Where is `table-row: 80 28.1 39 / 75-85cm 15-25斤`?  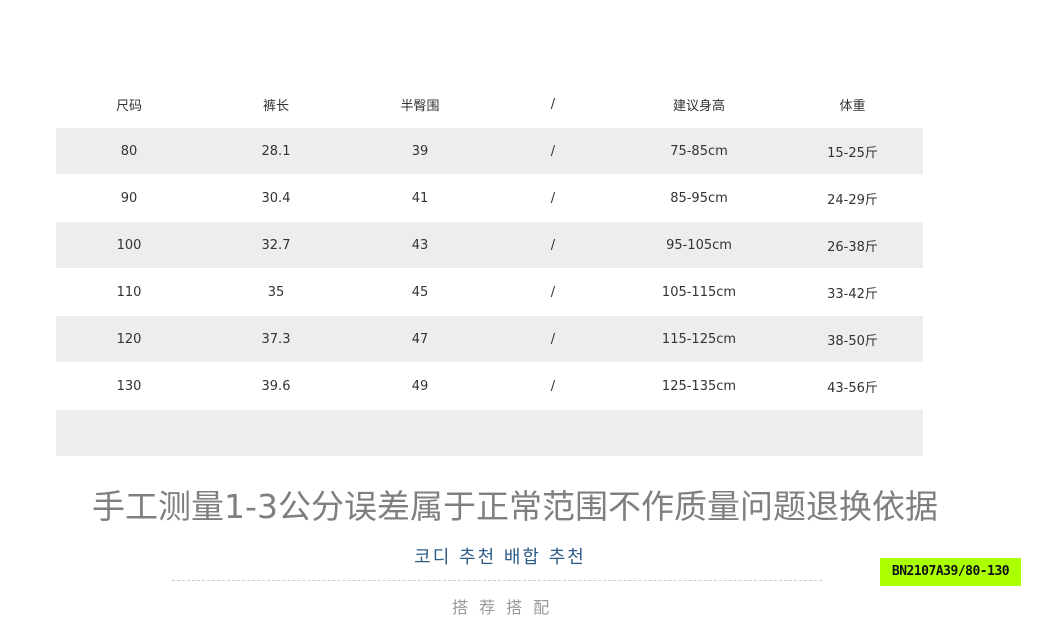
table-row: 80 28.1 39 / 75-85cm 15-25斤 is located at coordinates (489, 151).